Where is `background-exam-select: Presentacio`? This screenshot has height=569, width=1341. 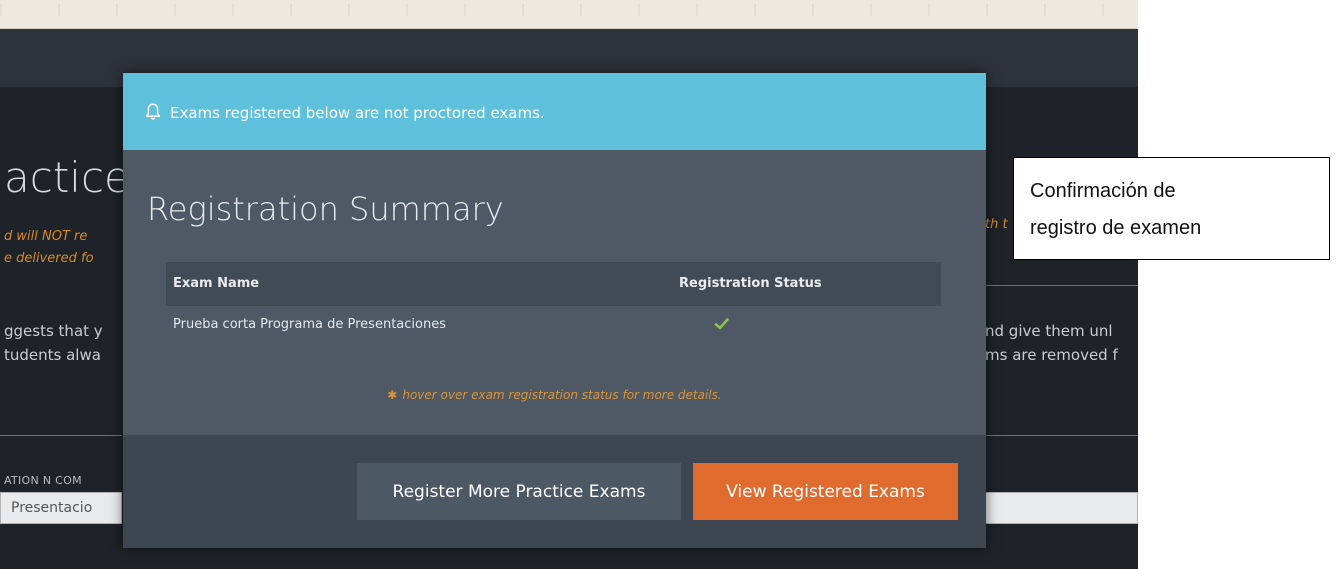
background-exam-select: Presentacio is located at coordinates (61, 508).